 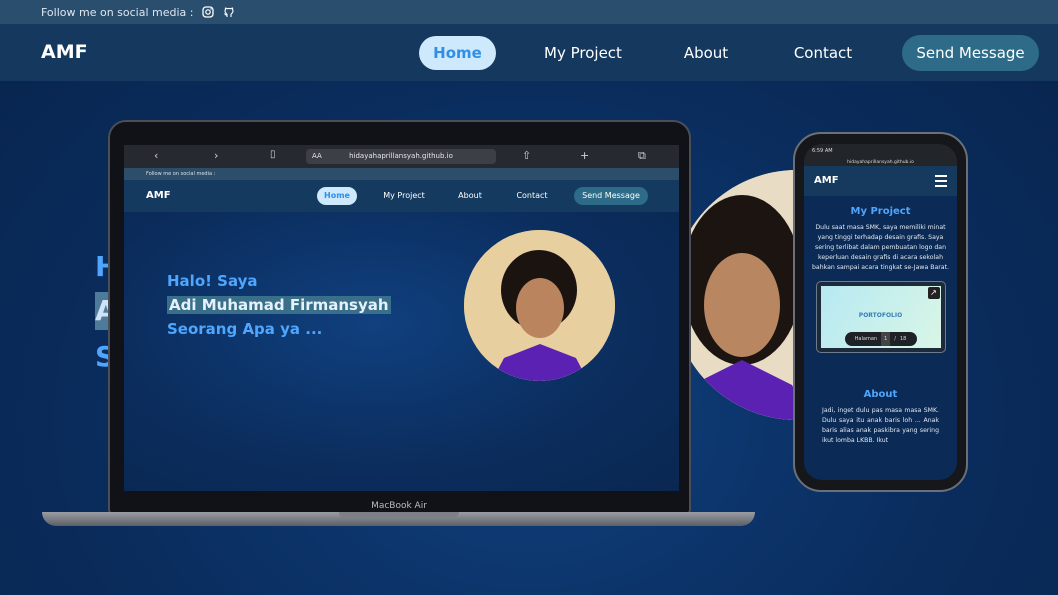 What do you see at coordinates (903, 339) in the screenshot?
I see `page-total: 18` at bounding box center [903, 339].